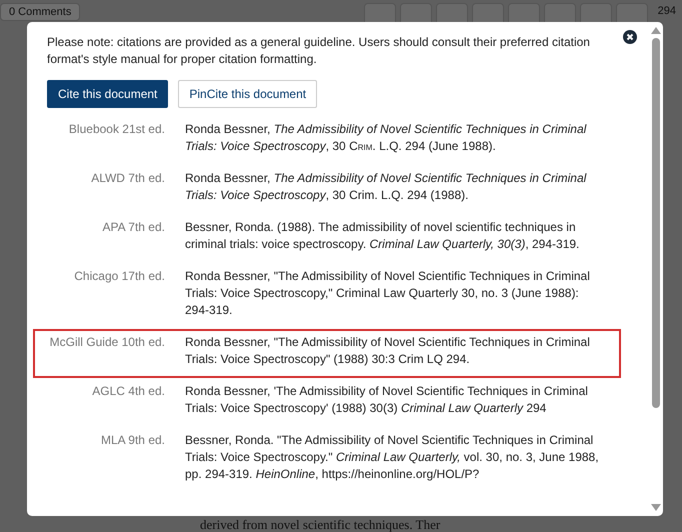 This screenshot has width=682, height=532. I want to click on scrollbar-thumb, so click(656, 223).